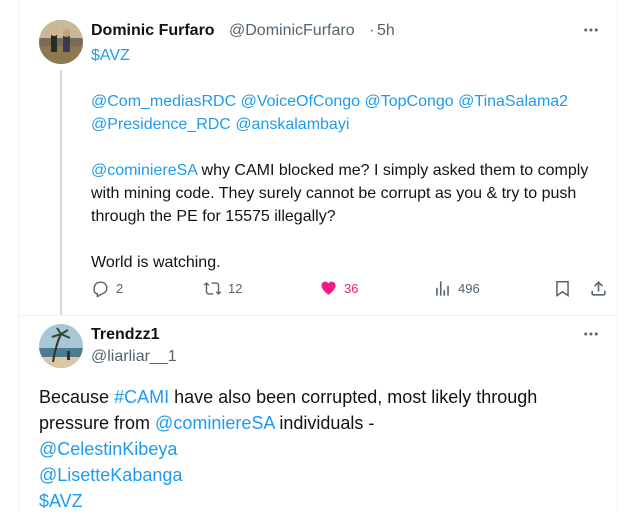  Describe the element at coordinates (125, 335) in the screenshot. I see `display-name: Trendzz1` at that location.